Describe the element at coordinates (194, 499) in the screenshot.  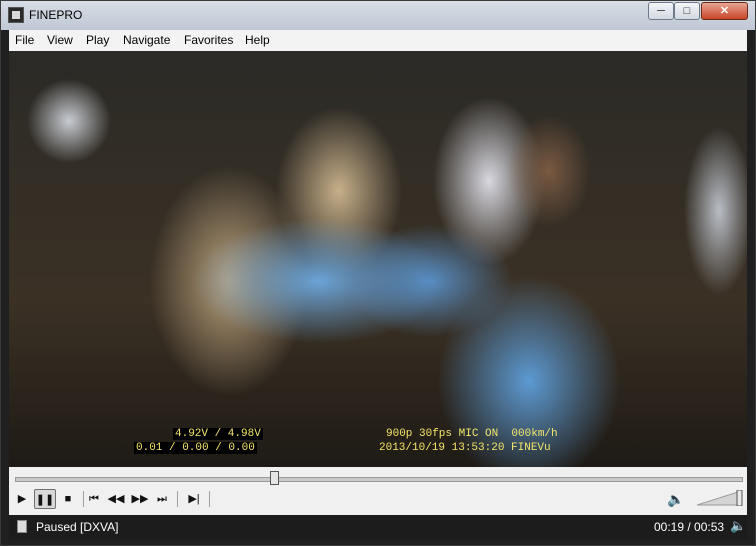
I see `frame-step-button: ▶|` at that location.